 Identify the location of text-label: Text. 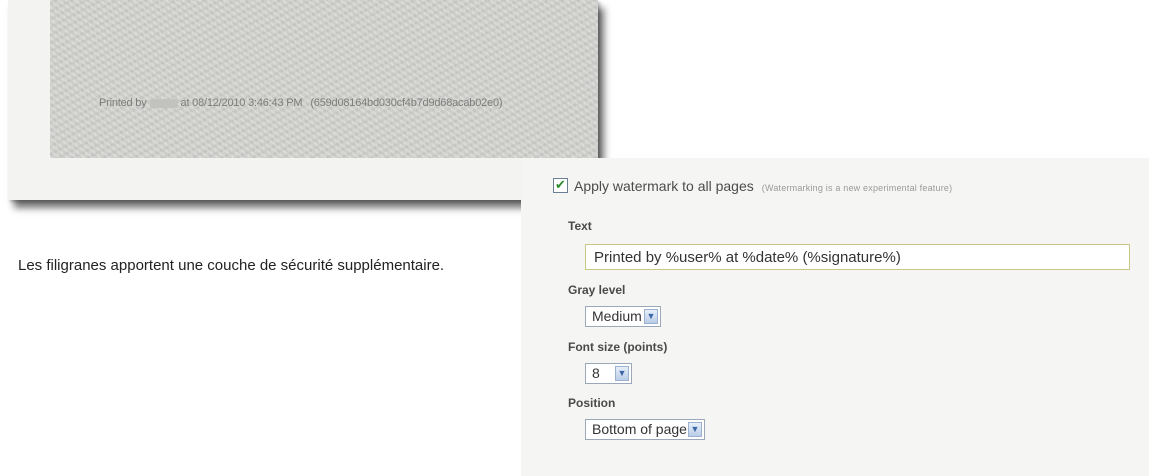
(580, 226).